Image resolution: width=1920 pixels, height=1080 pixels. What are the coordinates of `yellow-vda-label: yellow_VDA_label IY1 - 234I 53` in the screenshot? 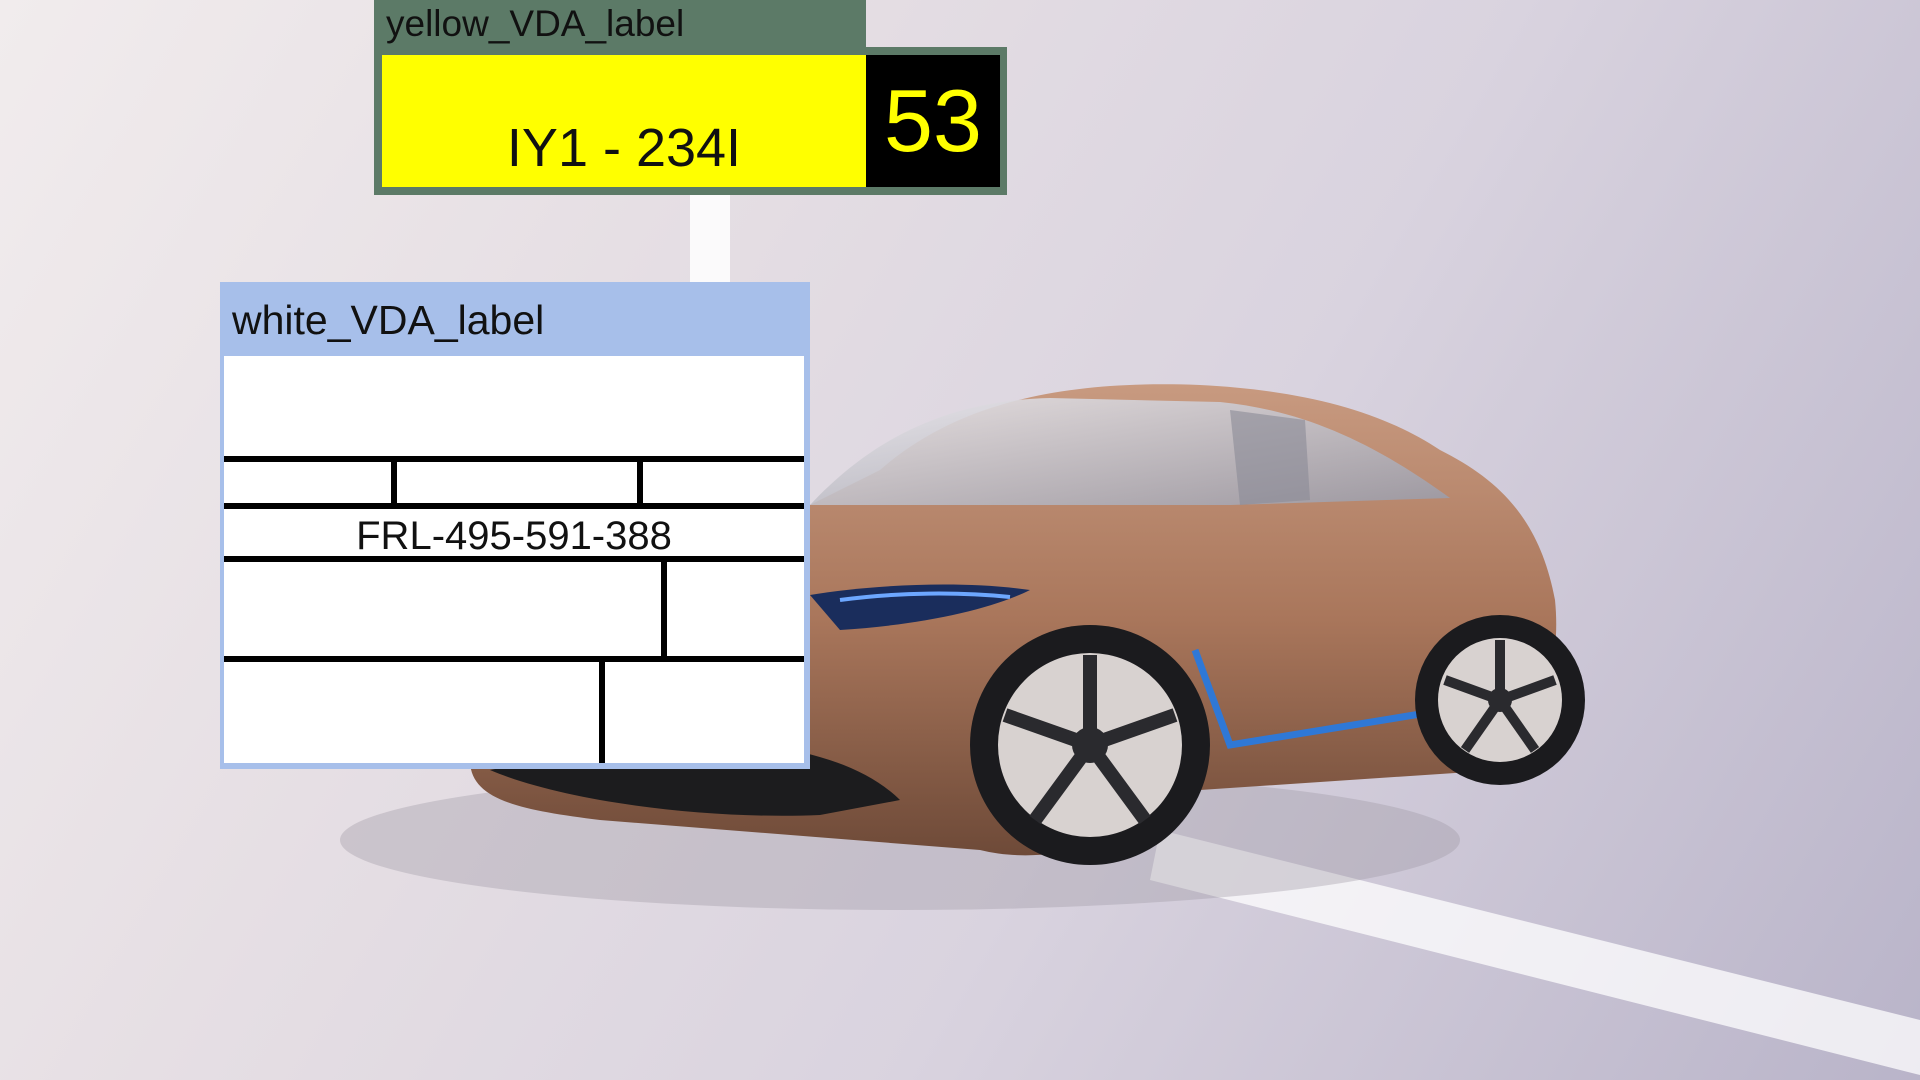 It's located at (690, 97).